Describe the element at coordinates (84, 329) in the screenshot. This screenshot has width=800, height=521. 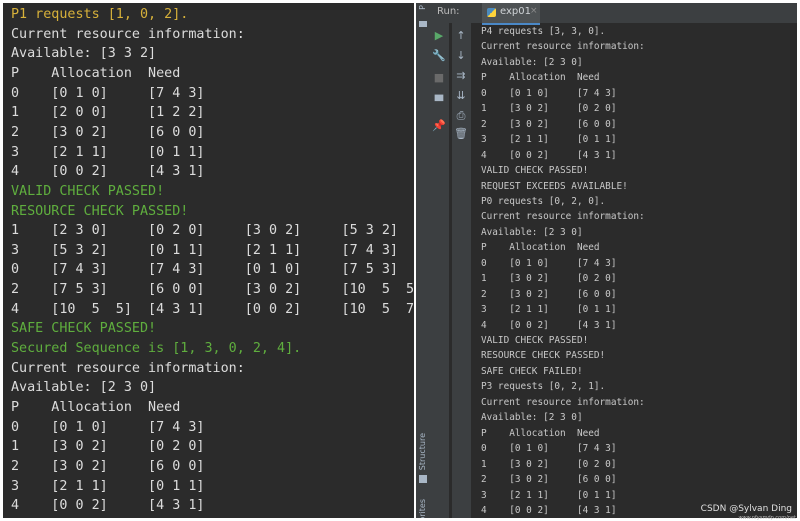
I see `console-line: SAFE CHECK PASSED!` at that location.